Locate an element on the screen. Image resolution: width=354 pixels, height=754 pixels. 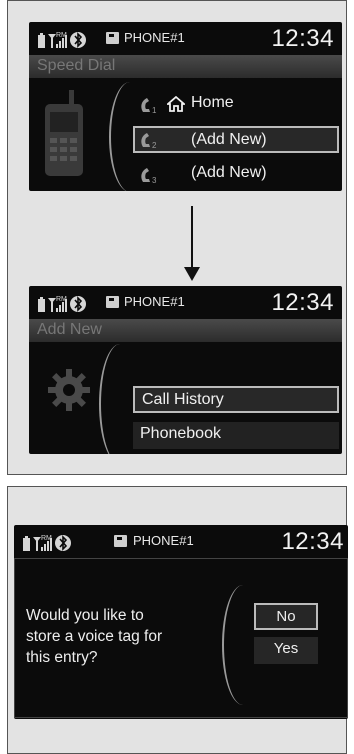
yes-button-label: Yes is located at coordinates (286, 648).